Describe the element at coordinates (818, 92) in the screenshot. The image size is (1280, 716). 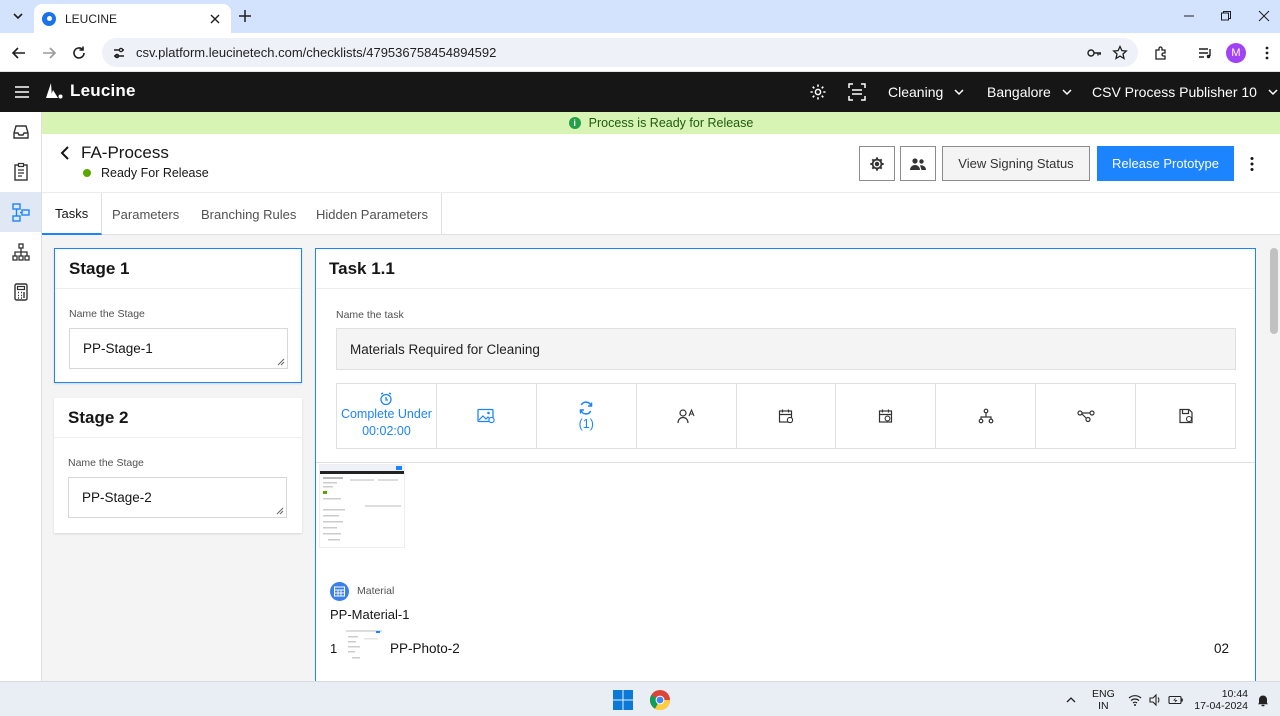
I see `settings-gear-icon` at that location.